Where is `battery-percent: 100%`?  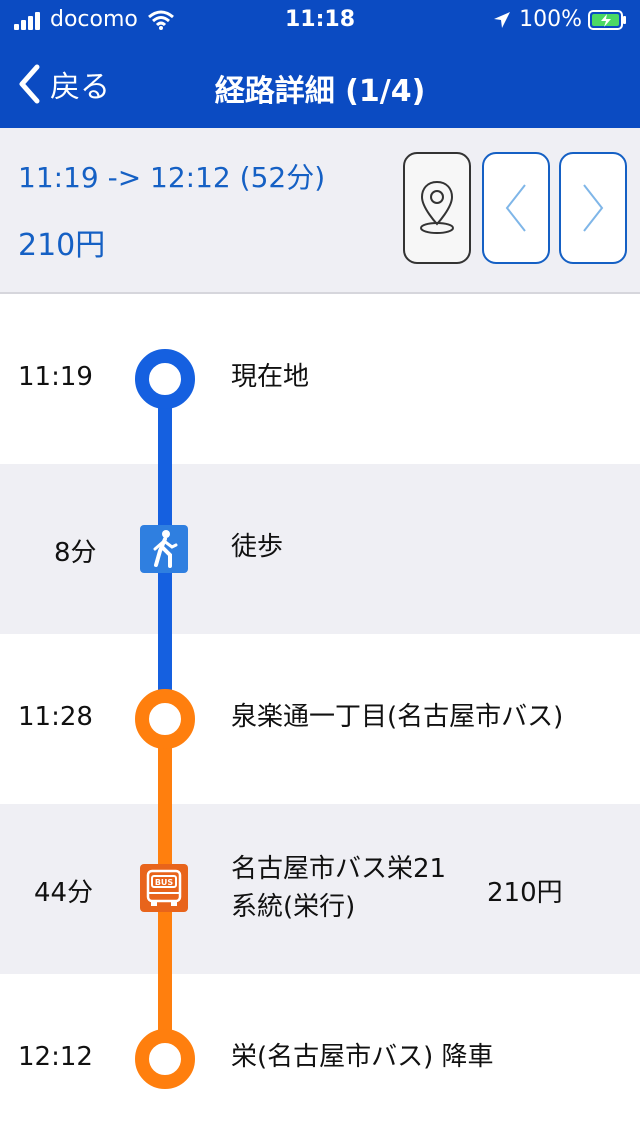 battery-percent: 100% is located at coordinates (550, 19).